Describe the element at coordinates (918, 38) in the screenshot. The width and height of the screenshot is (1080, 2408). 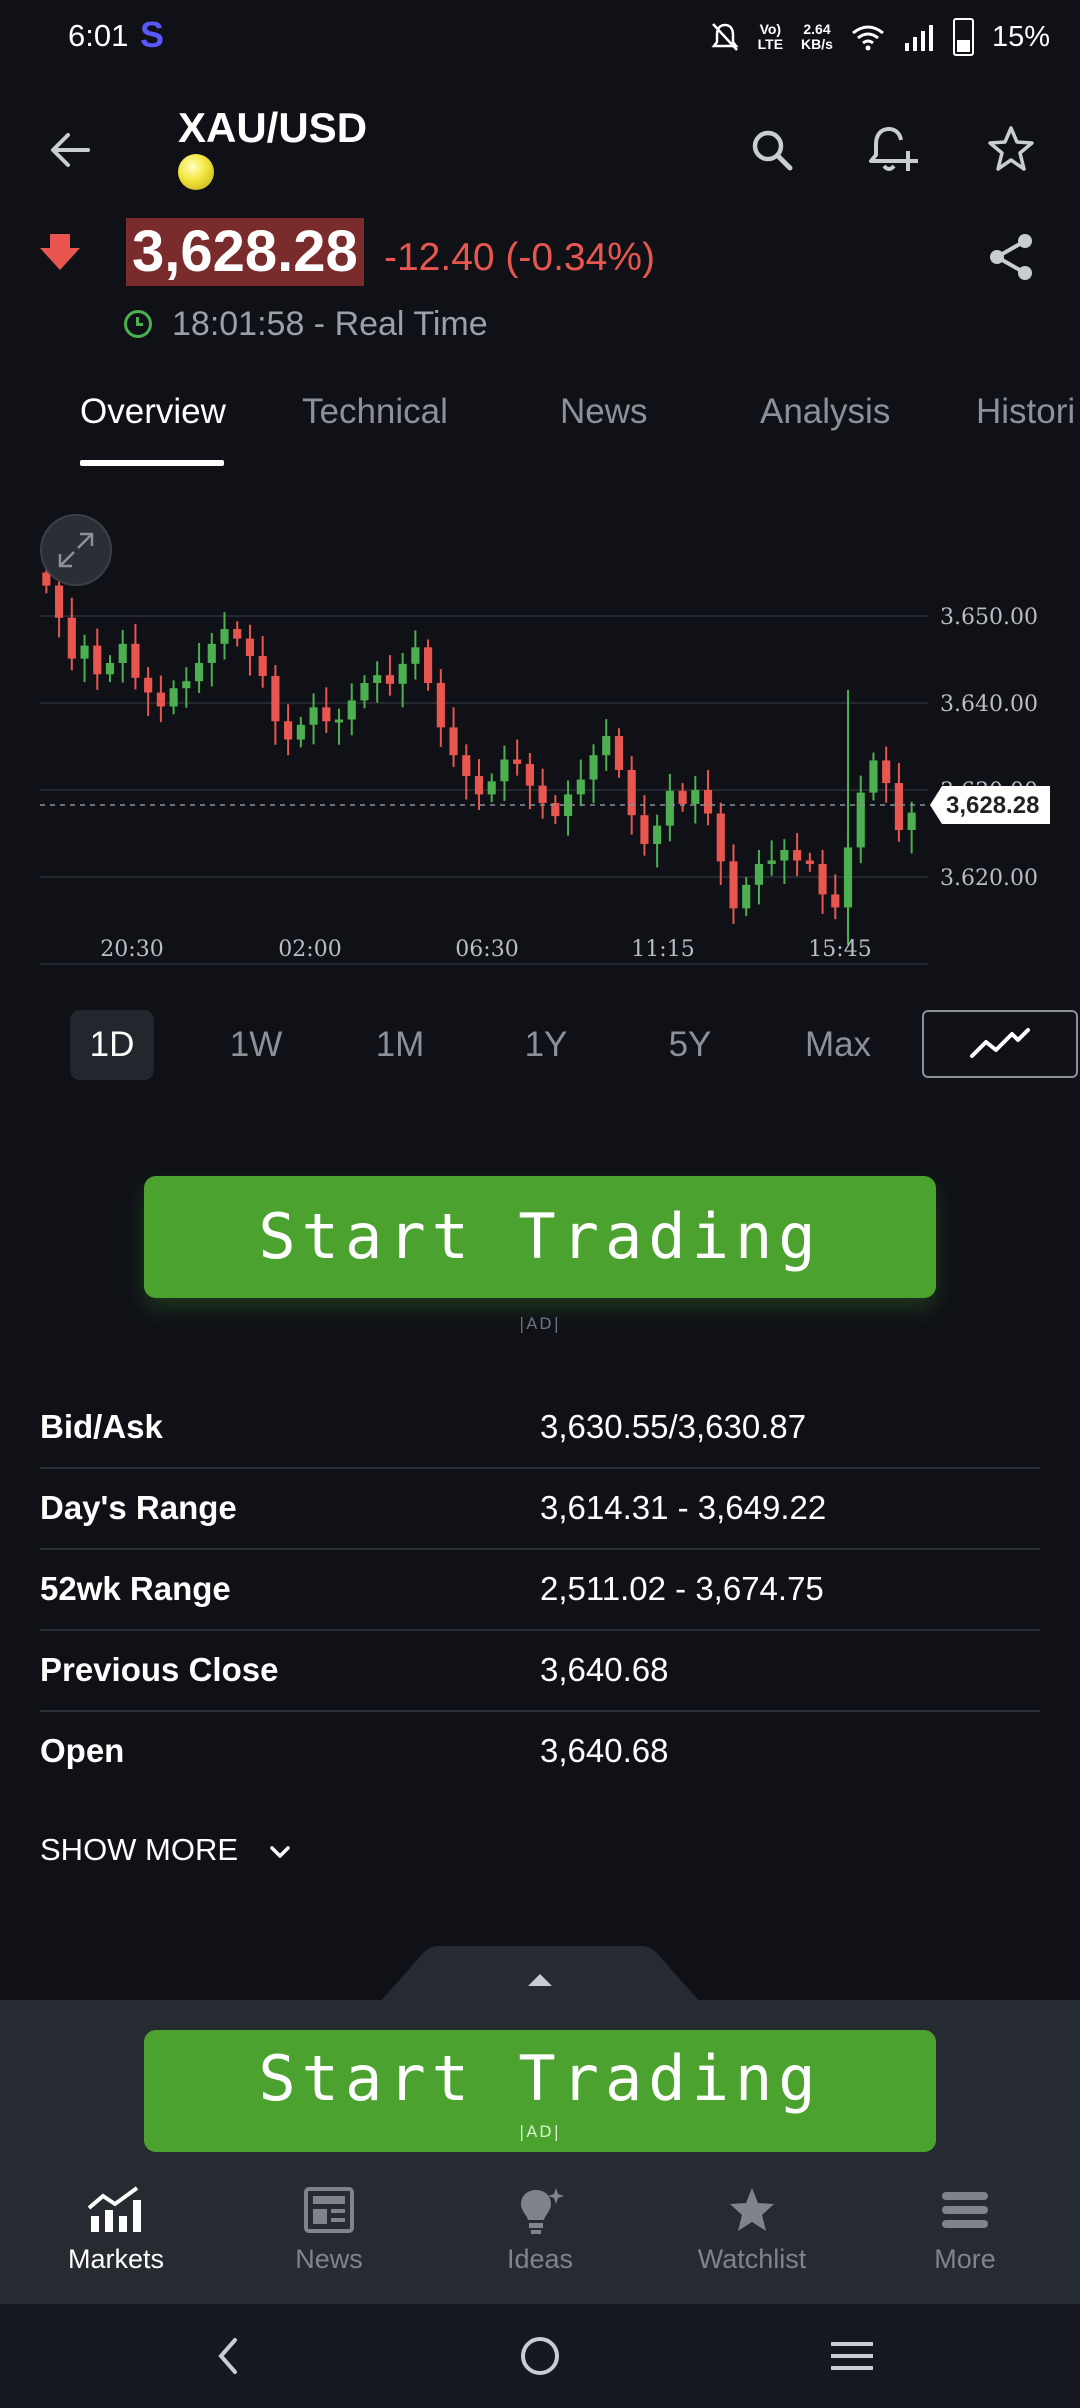
I see `signal-icon` at that location.